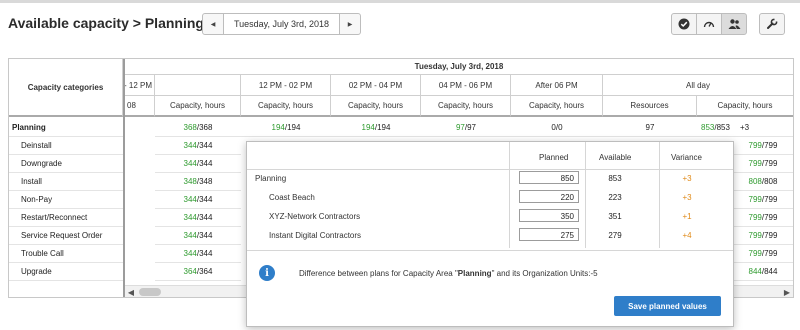  Describe the element at coordinates (549, 234) in the screenshot. I see `planned-input-instant-digital: 275` at that location.